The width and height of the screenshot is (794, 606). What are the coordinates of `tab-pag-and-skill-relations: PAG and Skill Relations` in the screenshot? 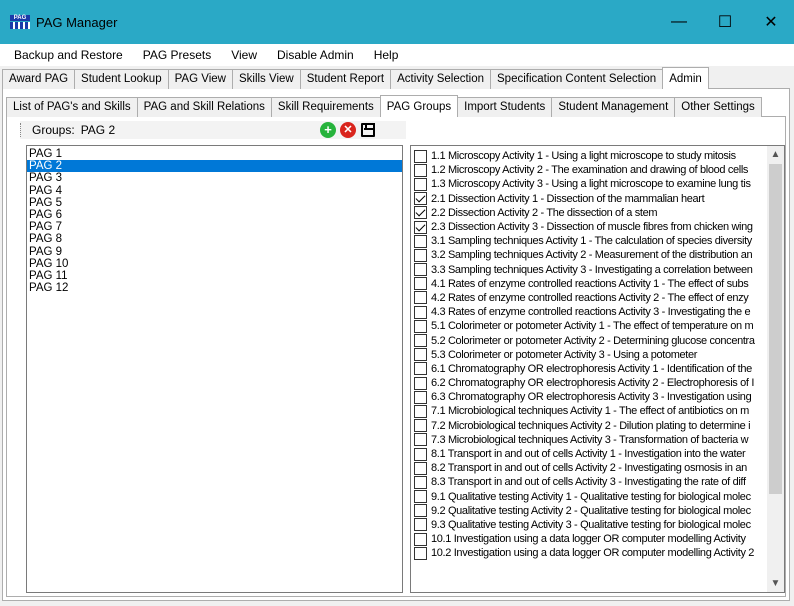 It's located at (204, 107).